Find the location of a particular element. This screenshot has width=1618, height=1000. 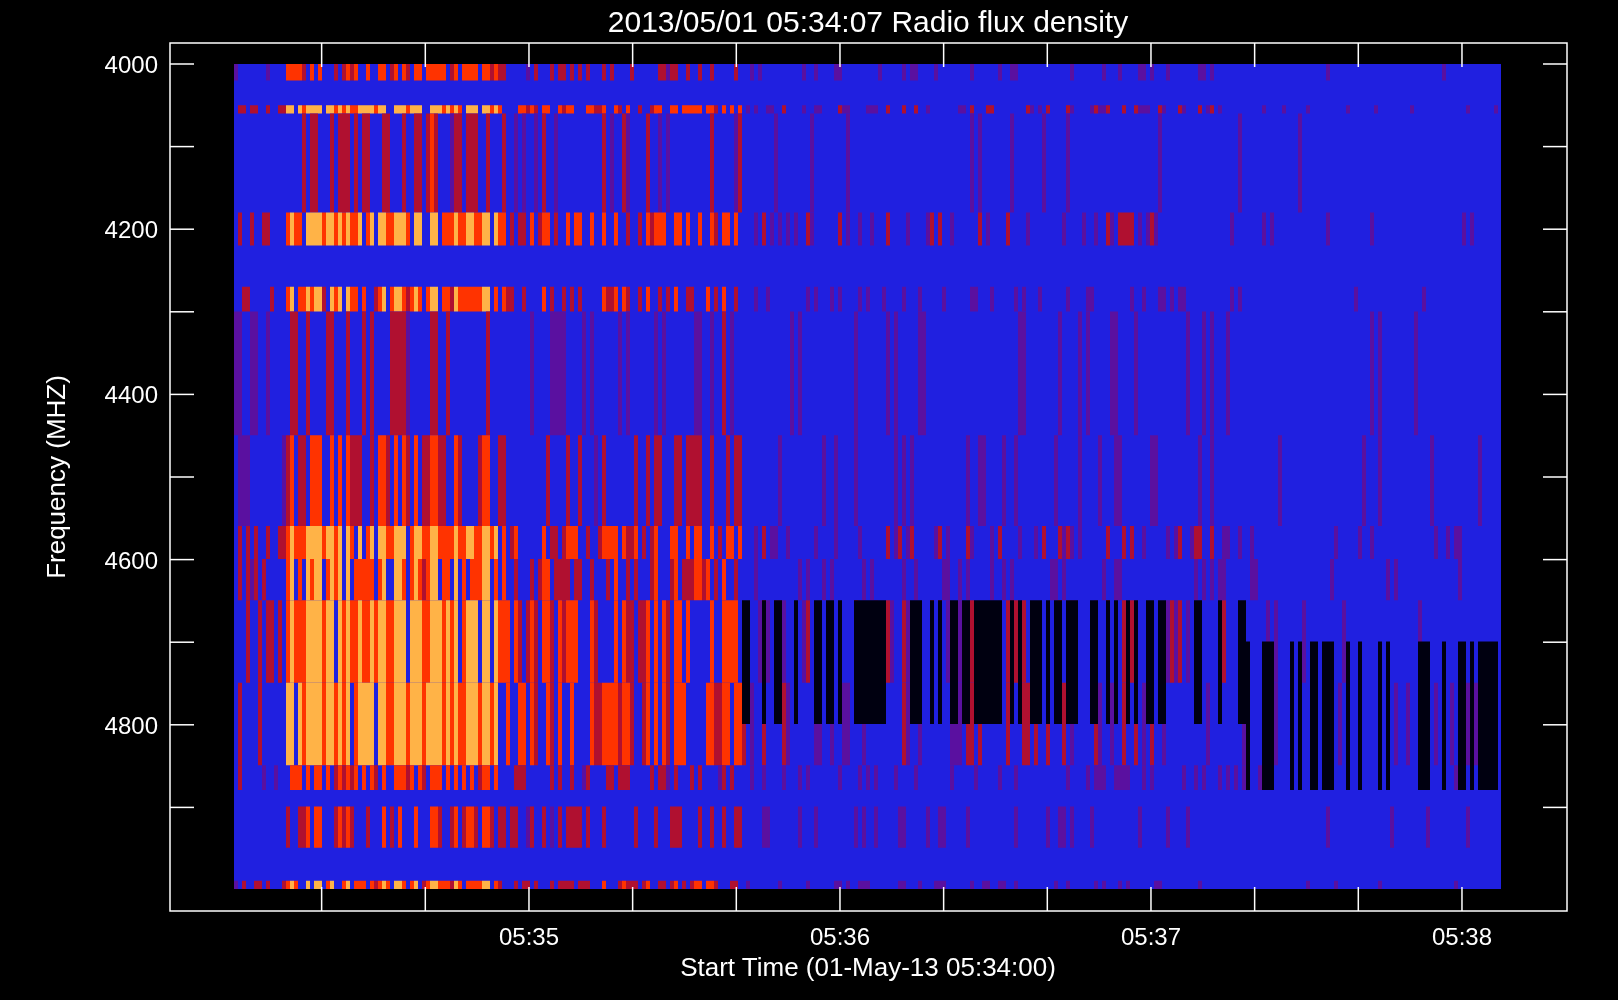

x-tick-label: 05:38 is located at coordinates (1462, 936).